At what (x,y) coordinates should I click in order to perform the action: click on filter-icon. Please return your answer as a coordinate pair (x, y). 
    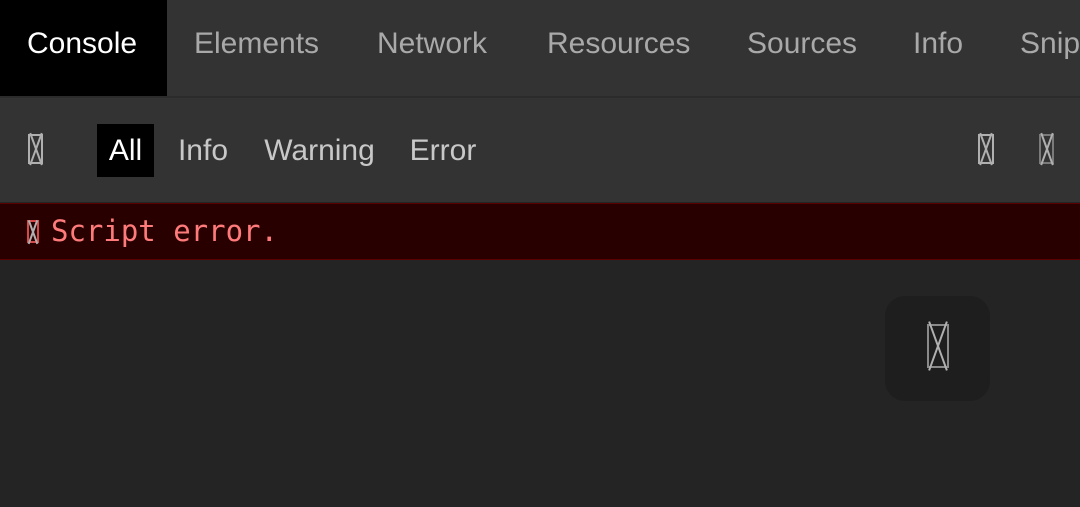
    Looking at the image, I should click on (1046, 149).